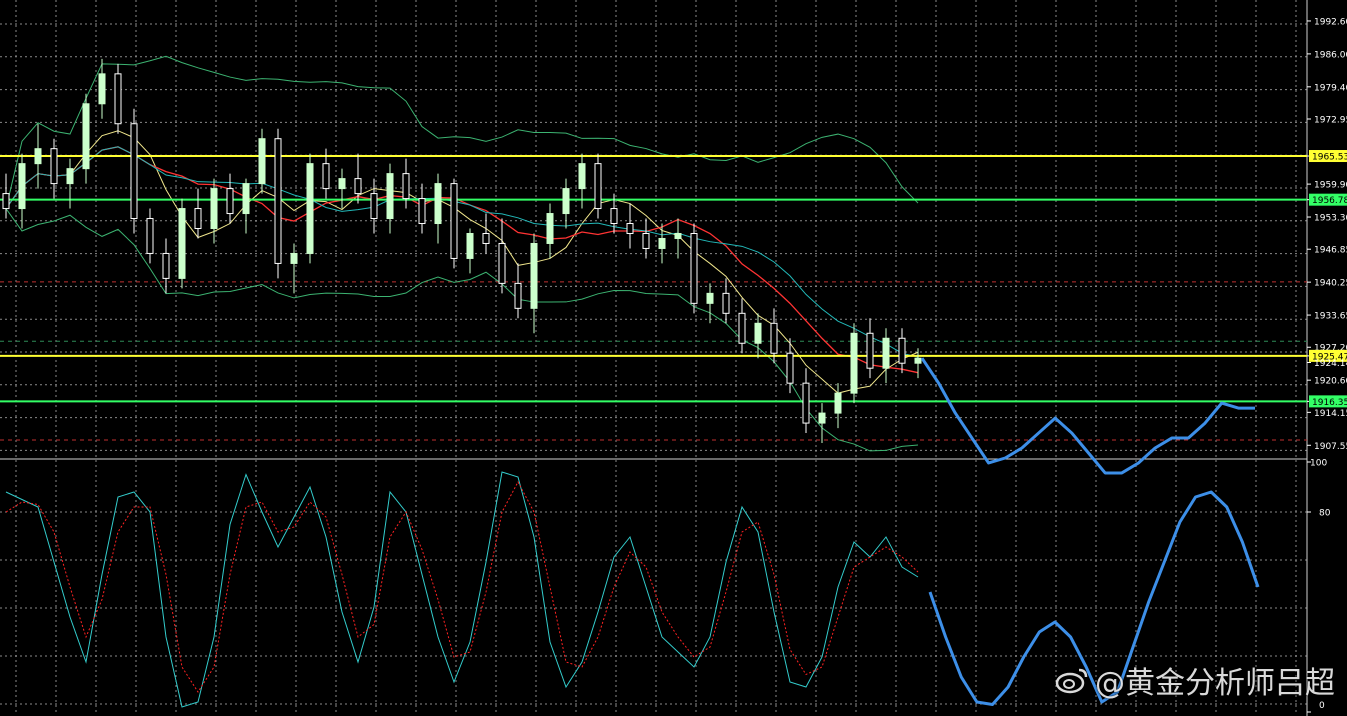  I want to click on osc-tick-label: 80, so click(1325, 514).